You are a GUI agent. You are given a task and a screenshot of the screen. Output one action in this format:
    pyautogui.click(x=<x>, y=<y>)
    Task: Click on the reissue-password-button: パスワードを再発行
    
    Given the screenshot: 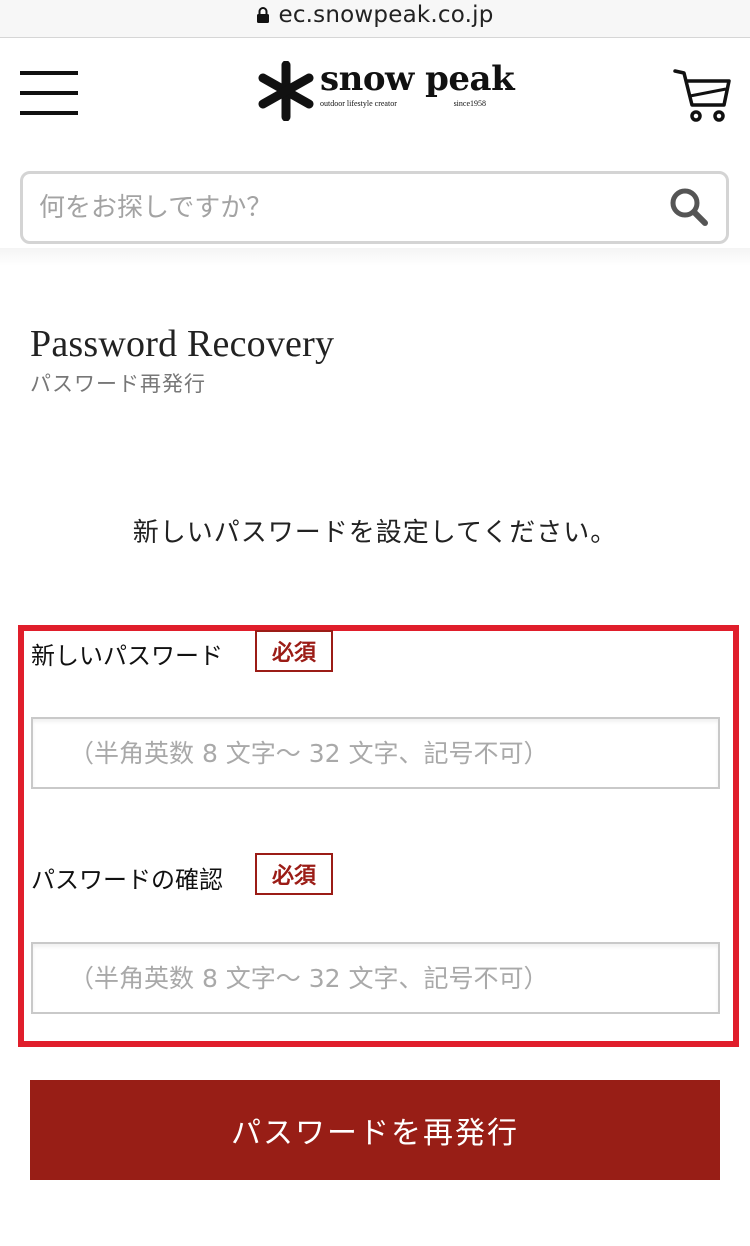 What is the action you would take?
    pyautogui.click(x=375, y=1130)
    